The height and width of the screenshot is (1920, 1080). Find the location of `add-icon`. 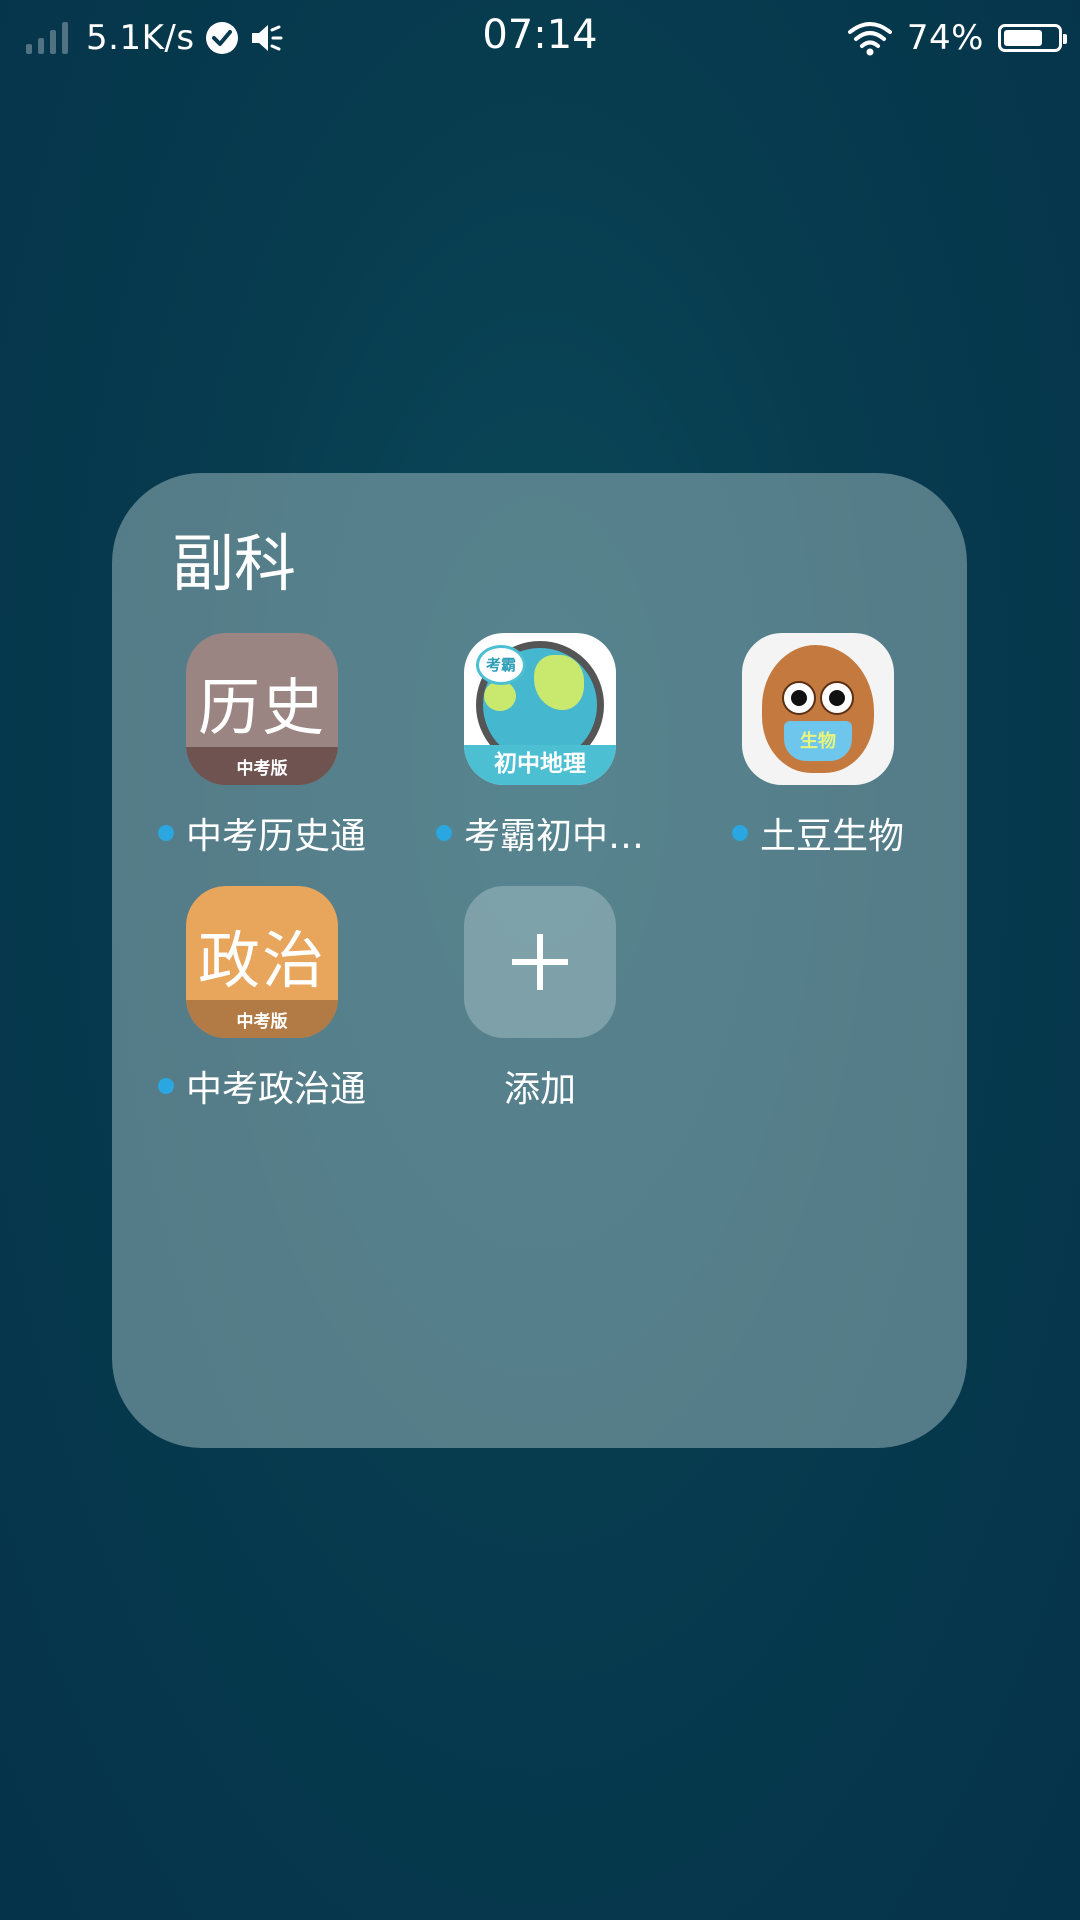

add-icon is located at coordinates (540, 962).